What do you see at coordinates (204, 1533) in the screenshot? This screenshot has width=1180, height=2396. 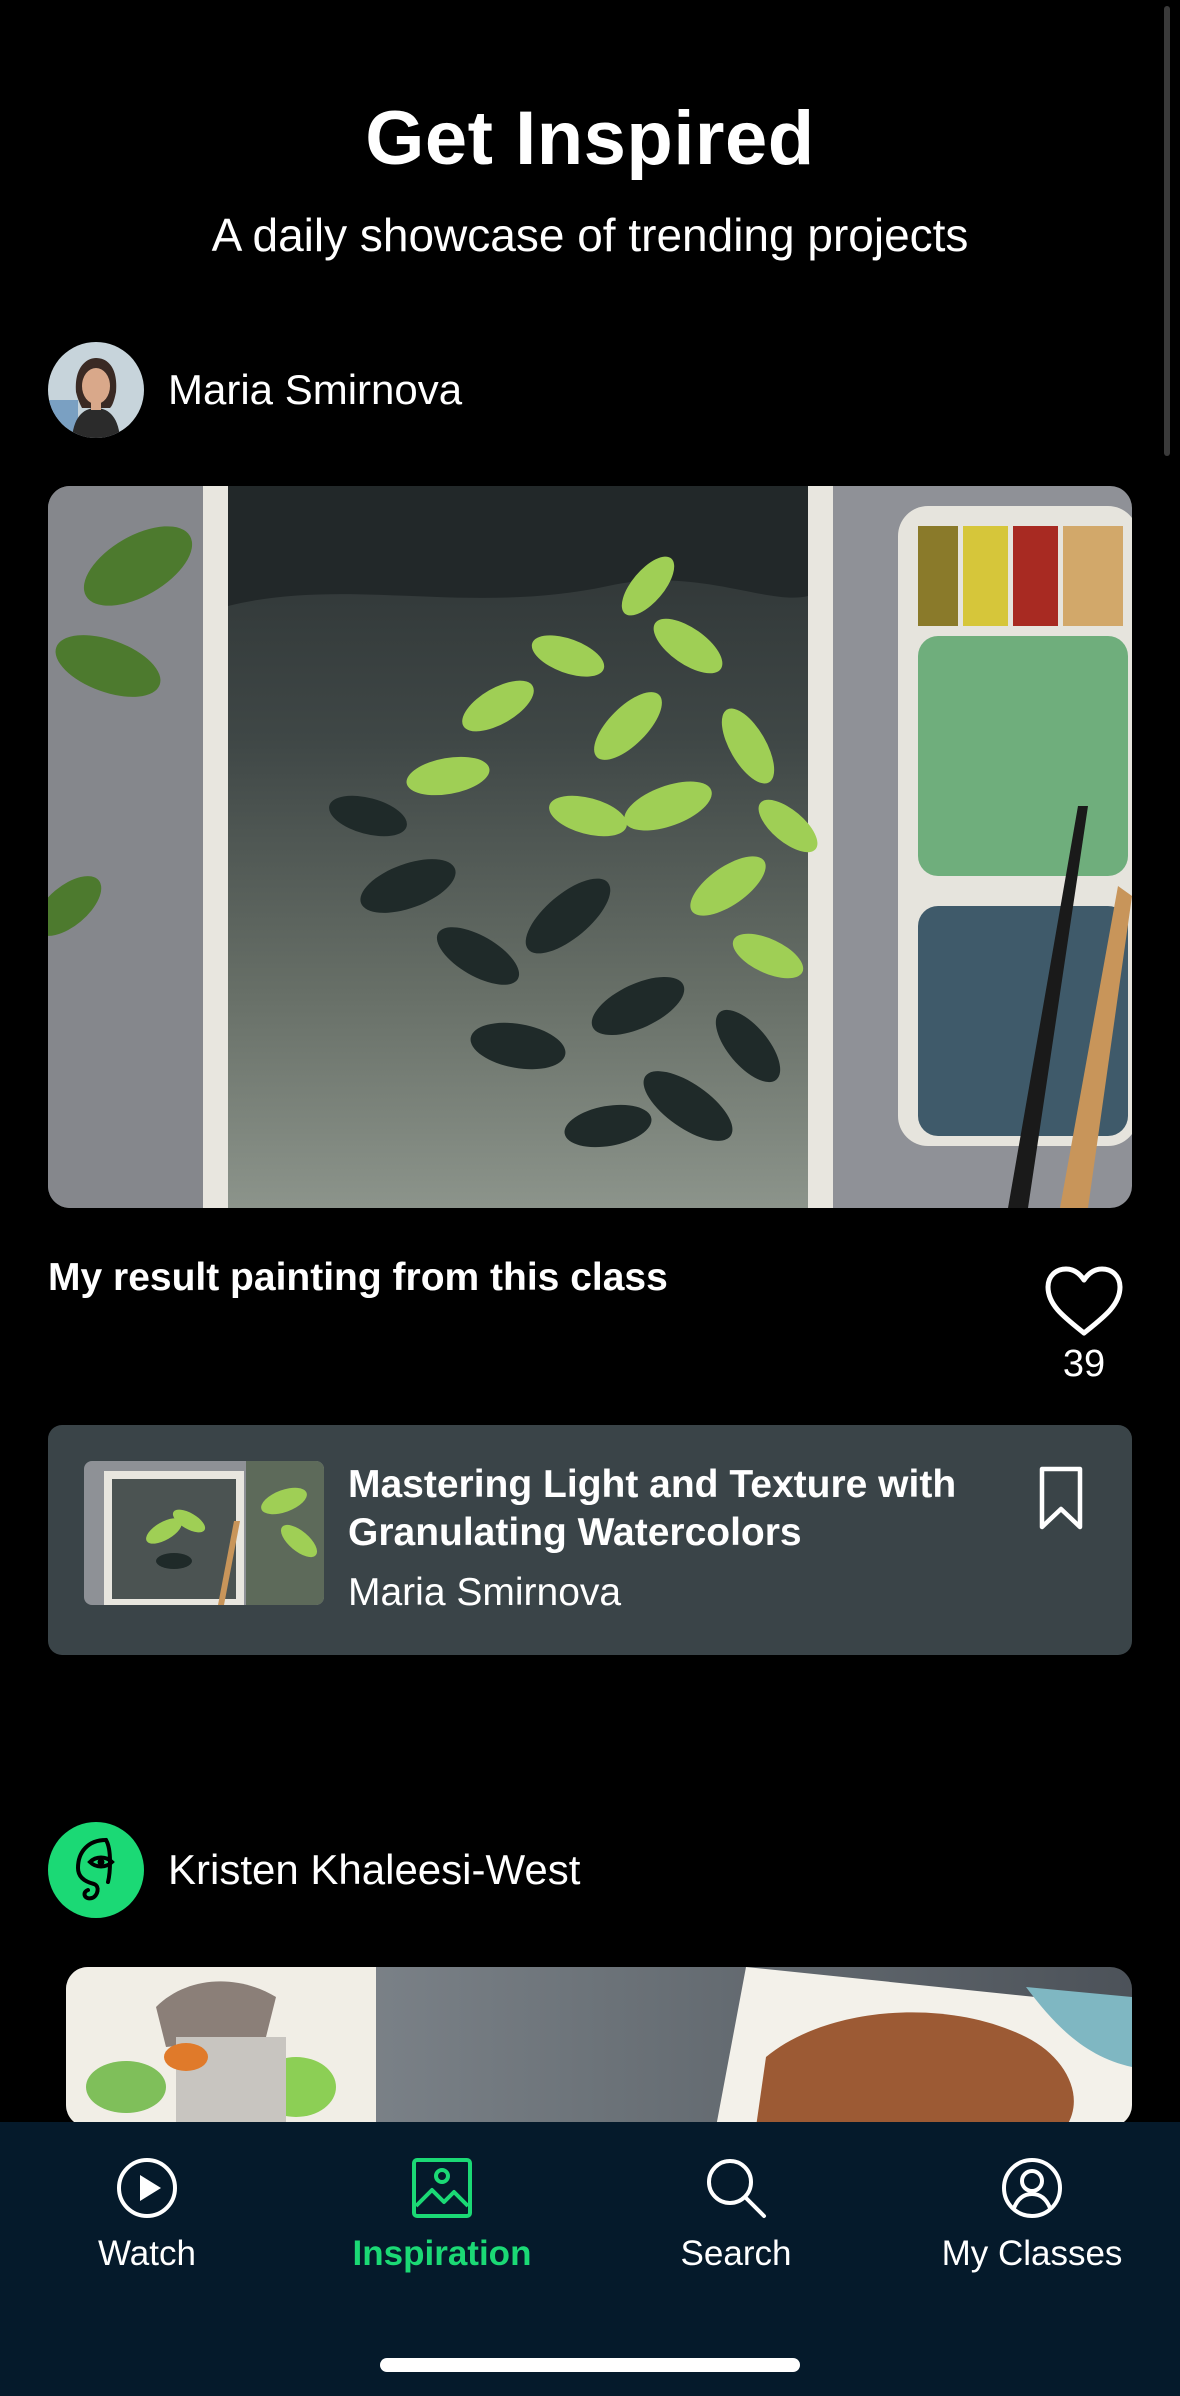 I see `class-thumbnail` at bounding box center [204, 1533].